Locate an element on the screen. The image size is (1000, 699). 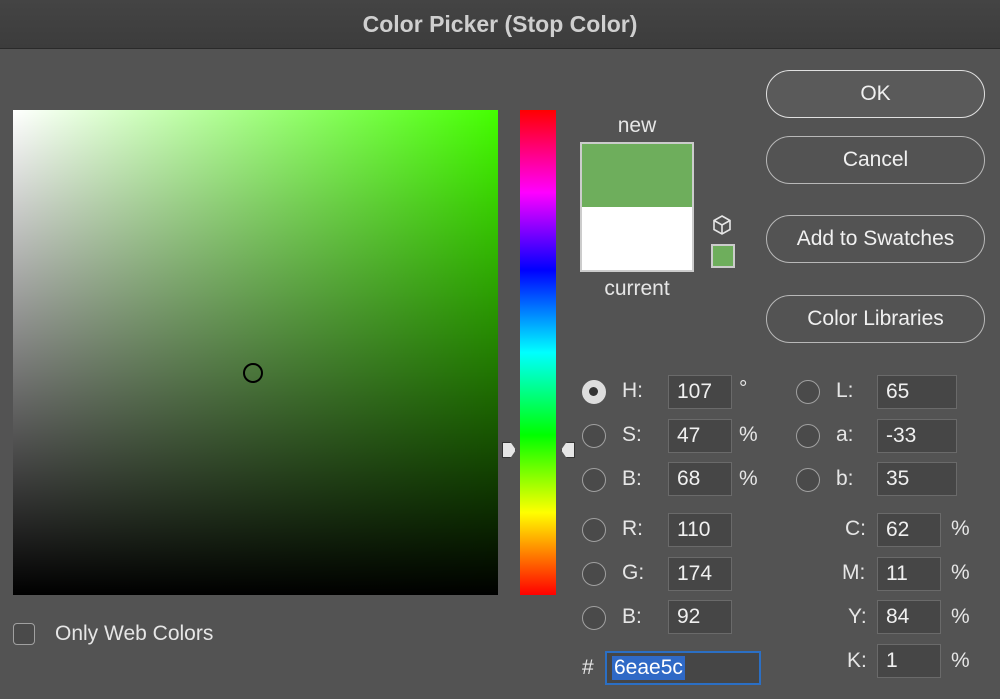
hue-input: 107 is located at coordinates (700, 392).